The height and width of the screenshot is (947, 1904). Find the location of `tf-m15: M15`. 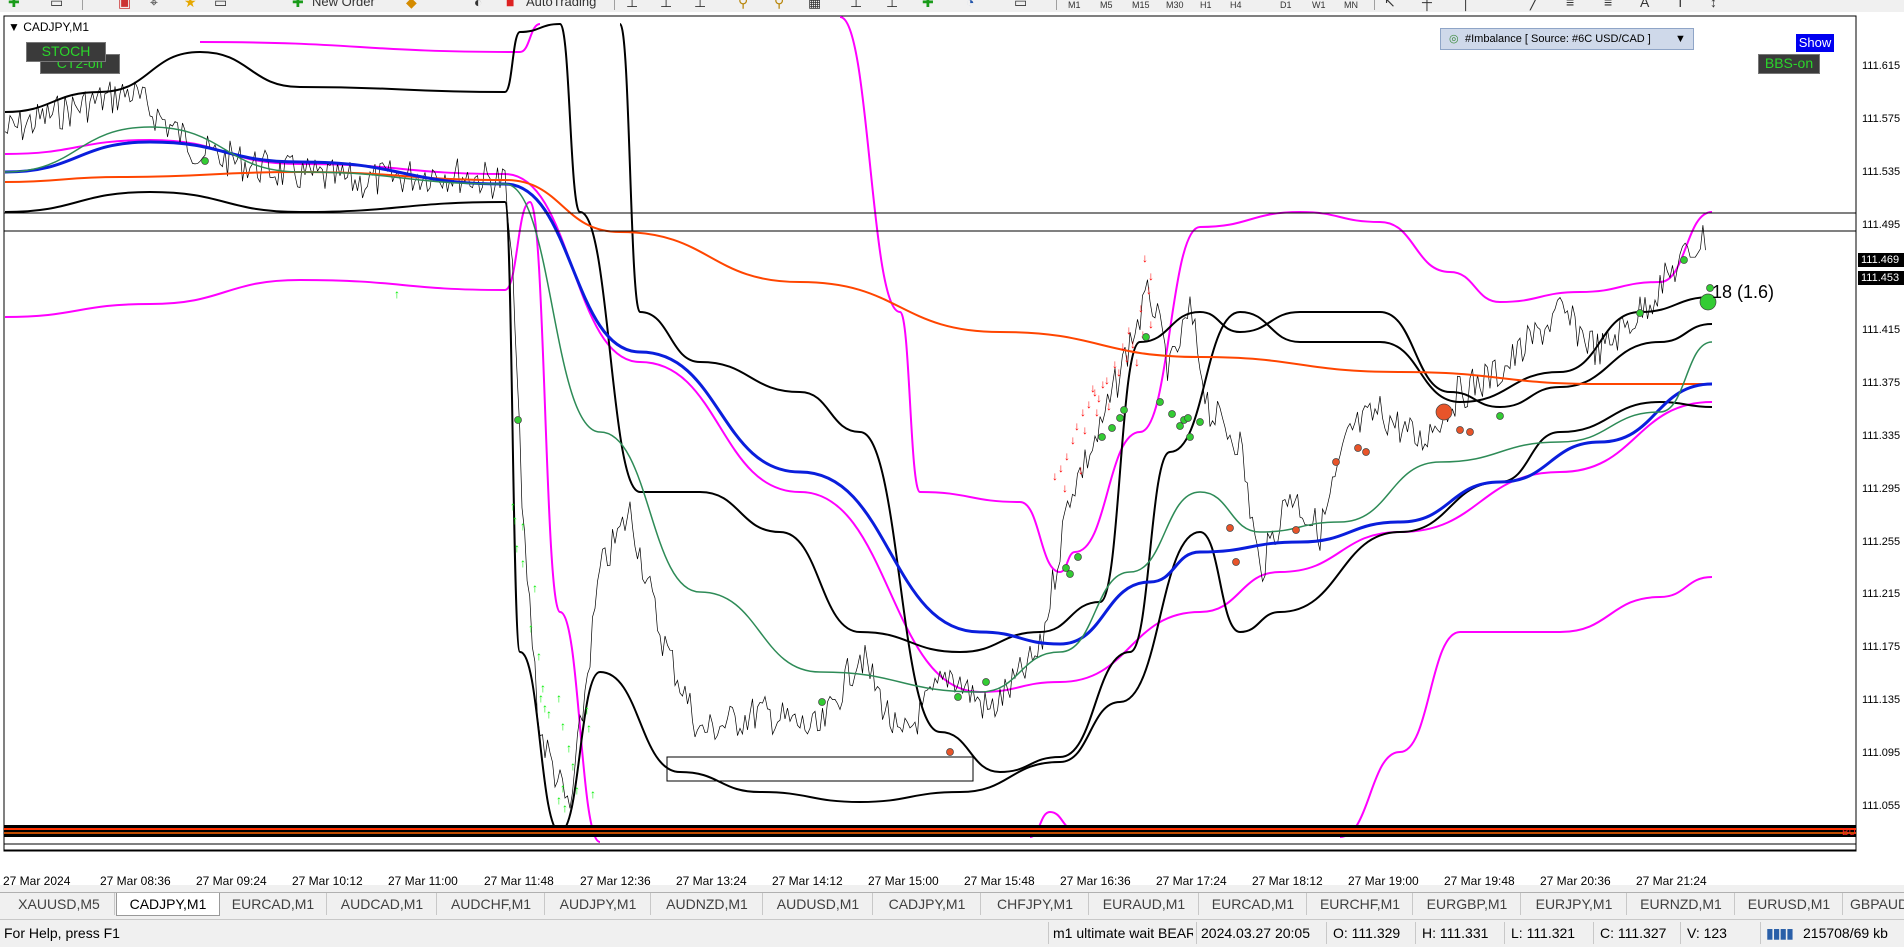

tf-m15: M15 is located at coordinates (1141, 6).